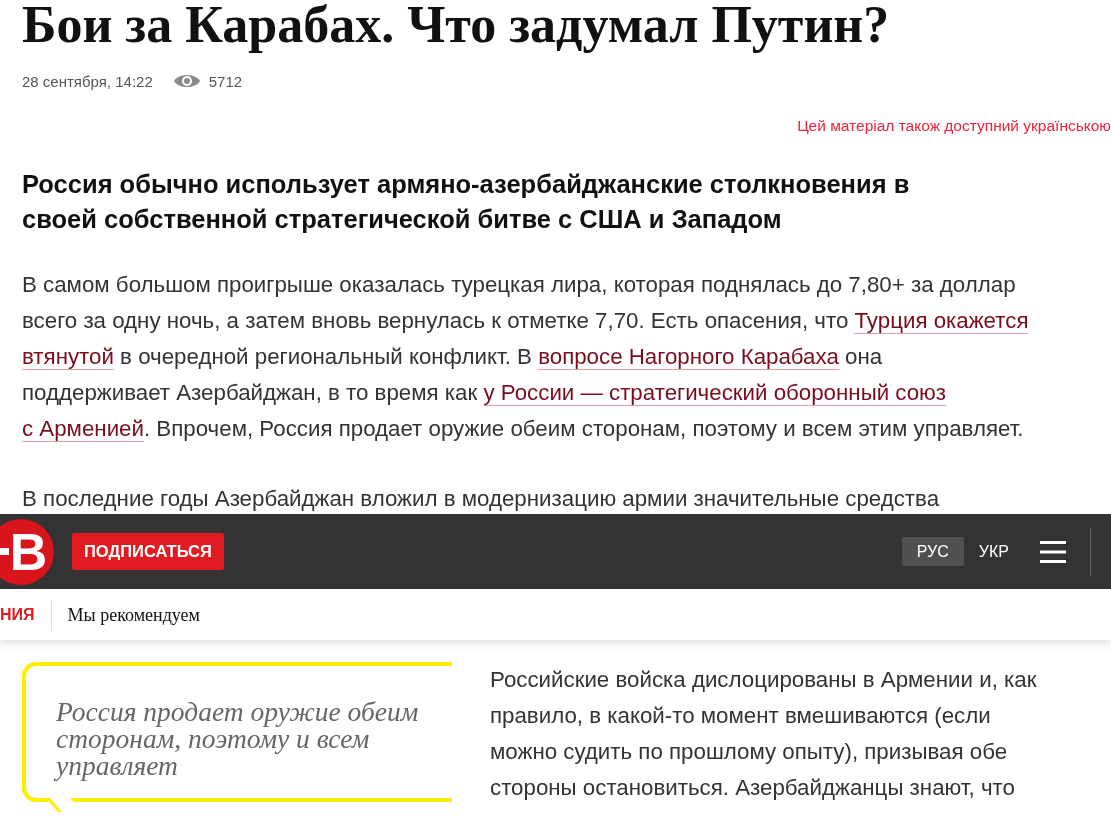  I want to click on menu-icon, so click(1053, 551).